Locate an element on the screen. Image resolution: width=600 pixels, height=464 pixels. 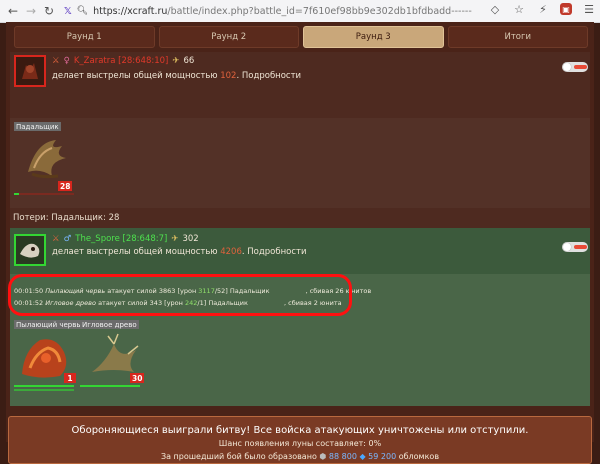
tab-round-1: Раунд 1 is located at coordinates (84, 37).